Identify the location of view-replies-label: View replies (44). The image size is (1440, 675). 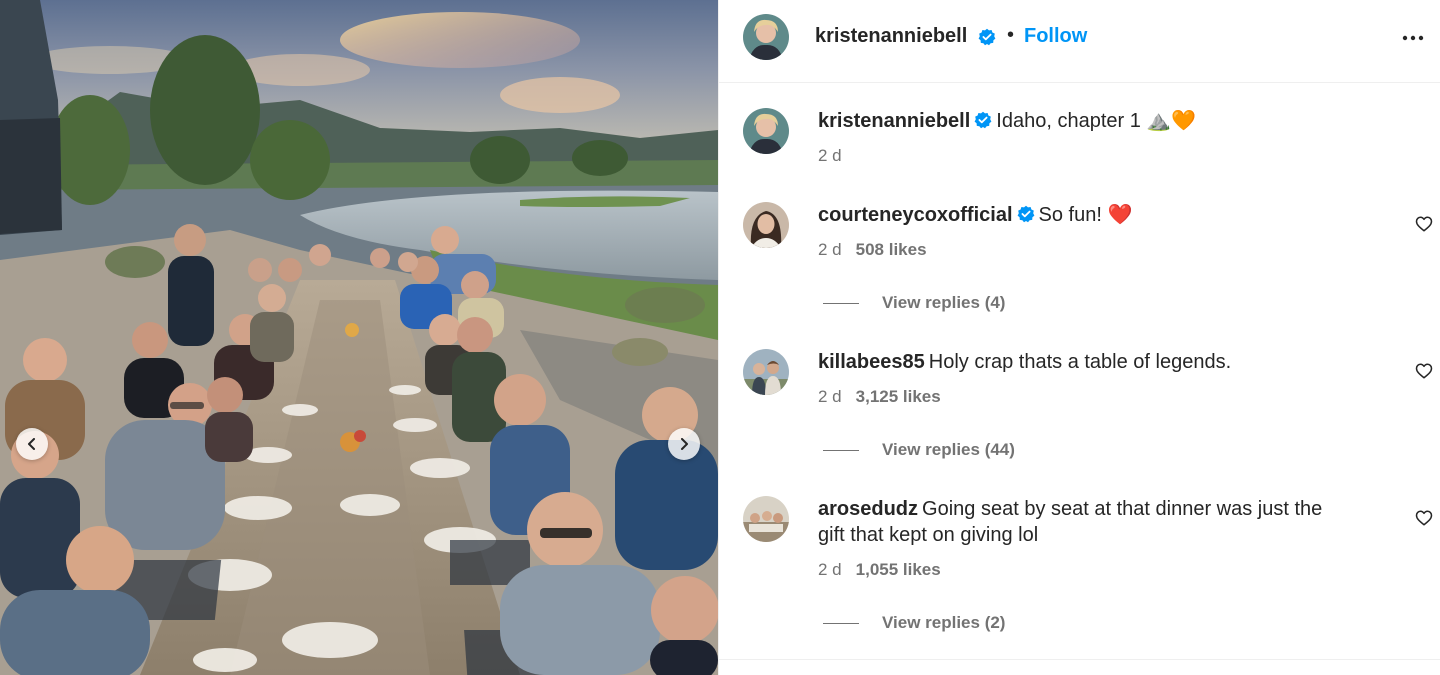
(948, 449).